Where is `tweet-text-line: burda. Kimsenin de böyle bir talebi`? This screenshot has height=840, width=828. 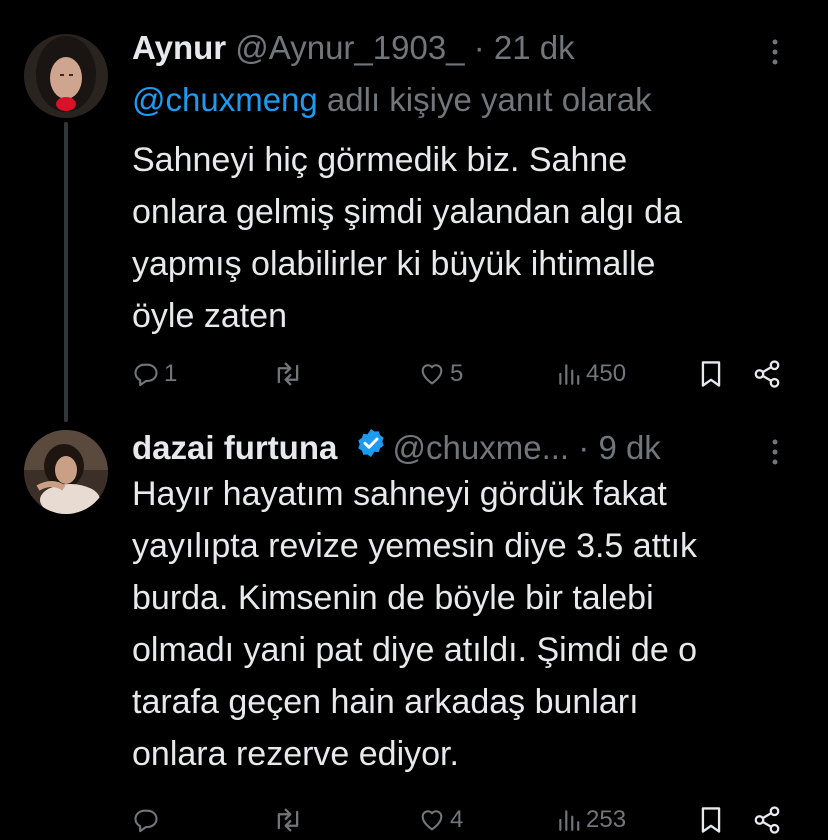
tweet-text-line: burda. Kimsenin de böyle bir talebi is located at coordinates (393, 598).